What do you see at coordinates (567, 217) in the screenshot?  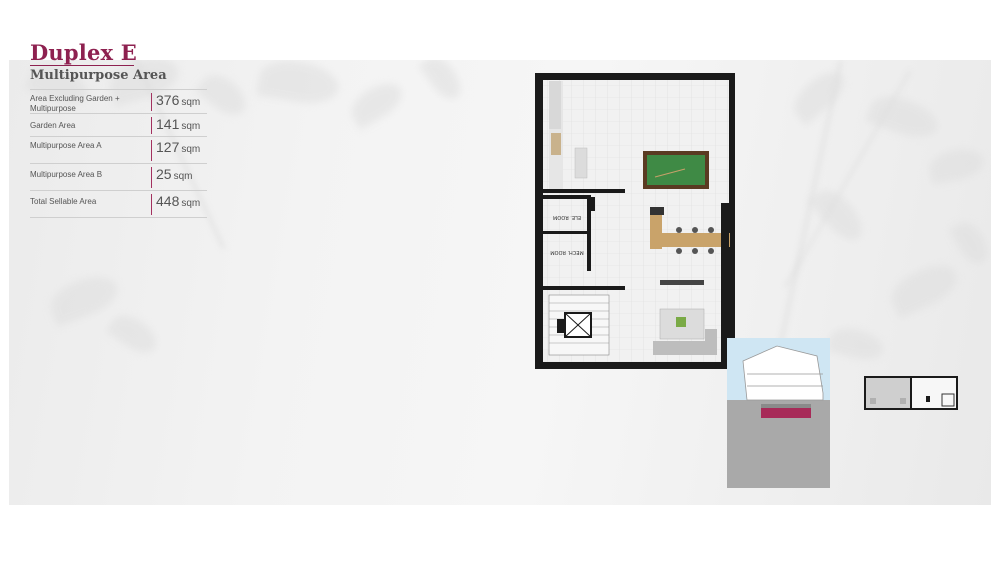 I see `room-label-ele: ELE. ROOM` at bounding box center [567, 217].